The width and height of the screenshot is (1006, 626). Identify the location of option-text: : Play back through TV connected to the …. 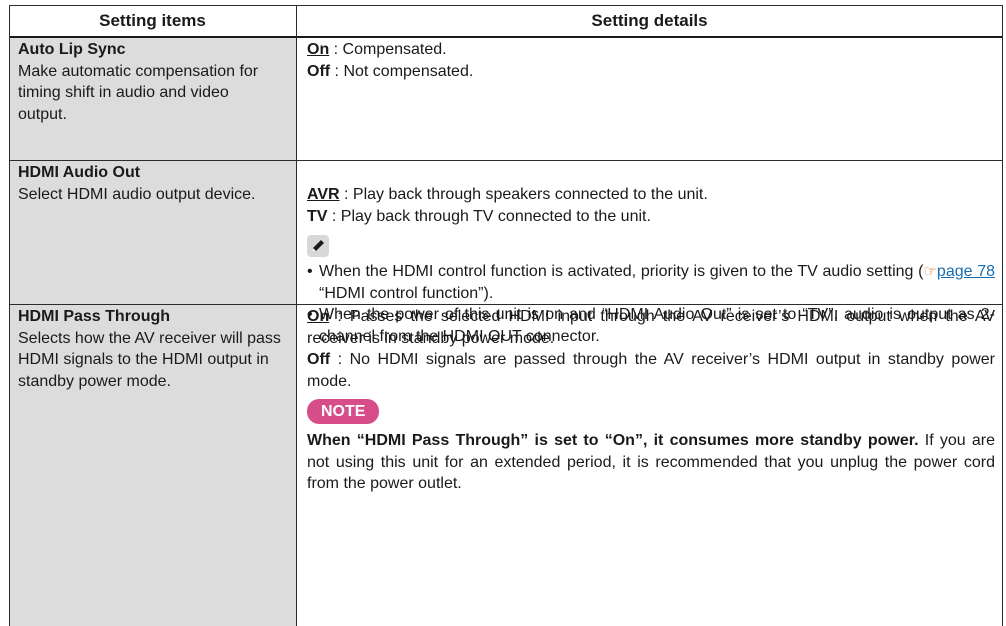
(489, 216).